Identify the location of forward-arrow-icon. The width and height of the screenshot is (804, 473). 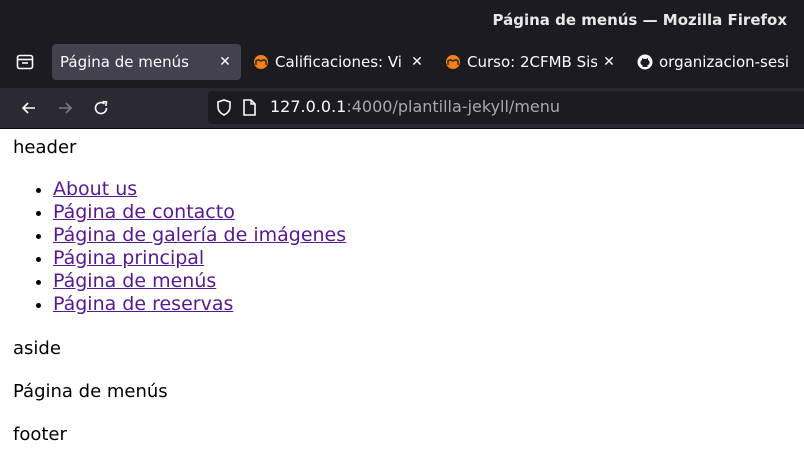
(66, 108).